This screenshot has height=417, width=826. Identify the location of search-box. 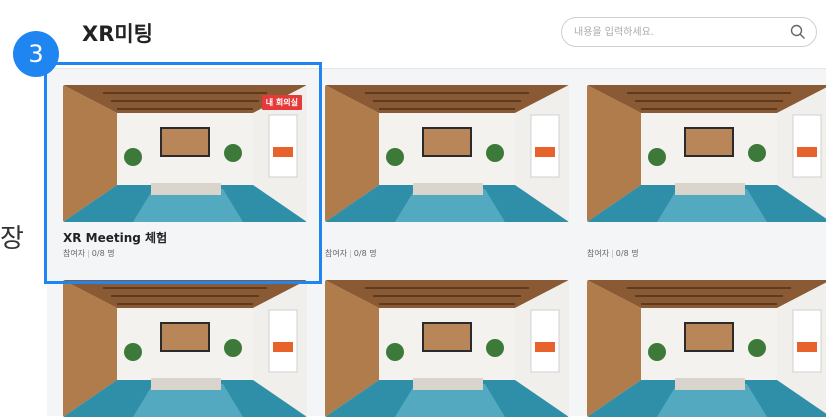
(689, 32).